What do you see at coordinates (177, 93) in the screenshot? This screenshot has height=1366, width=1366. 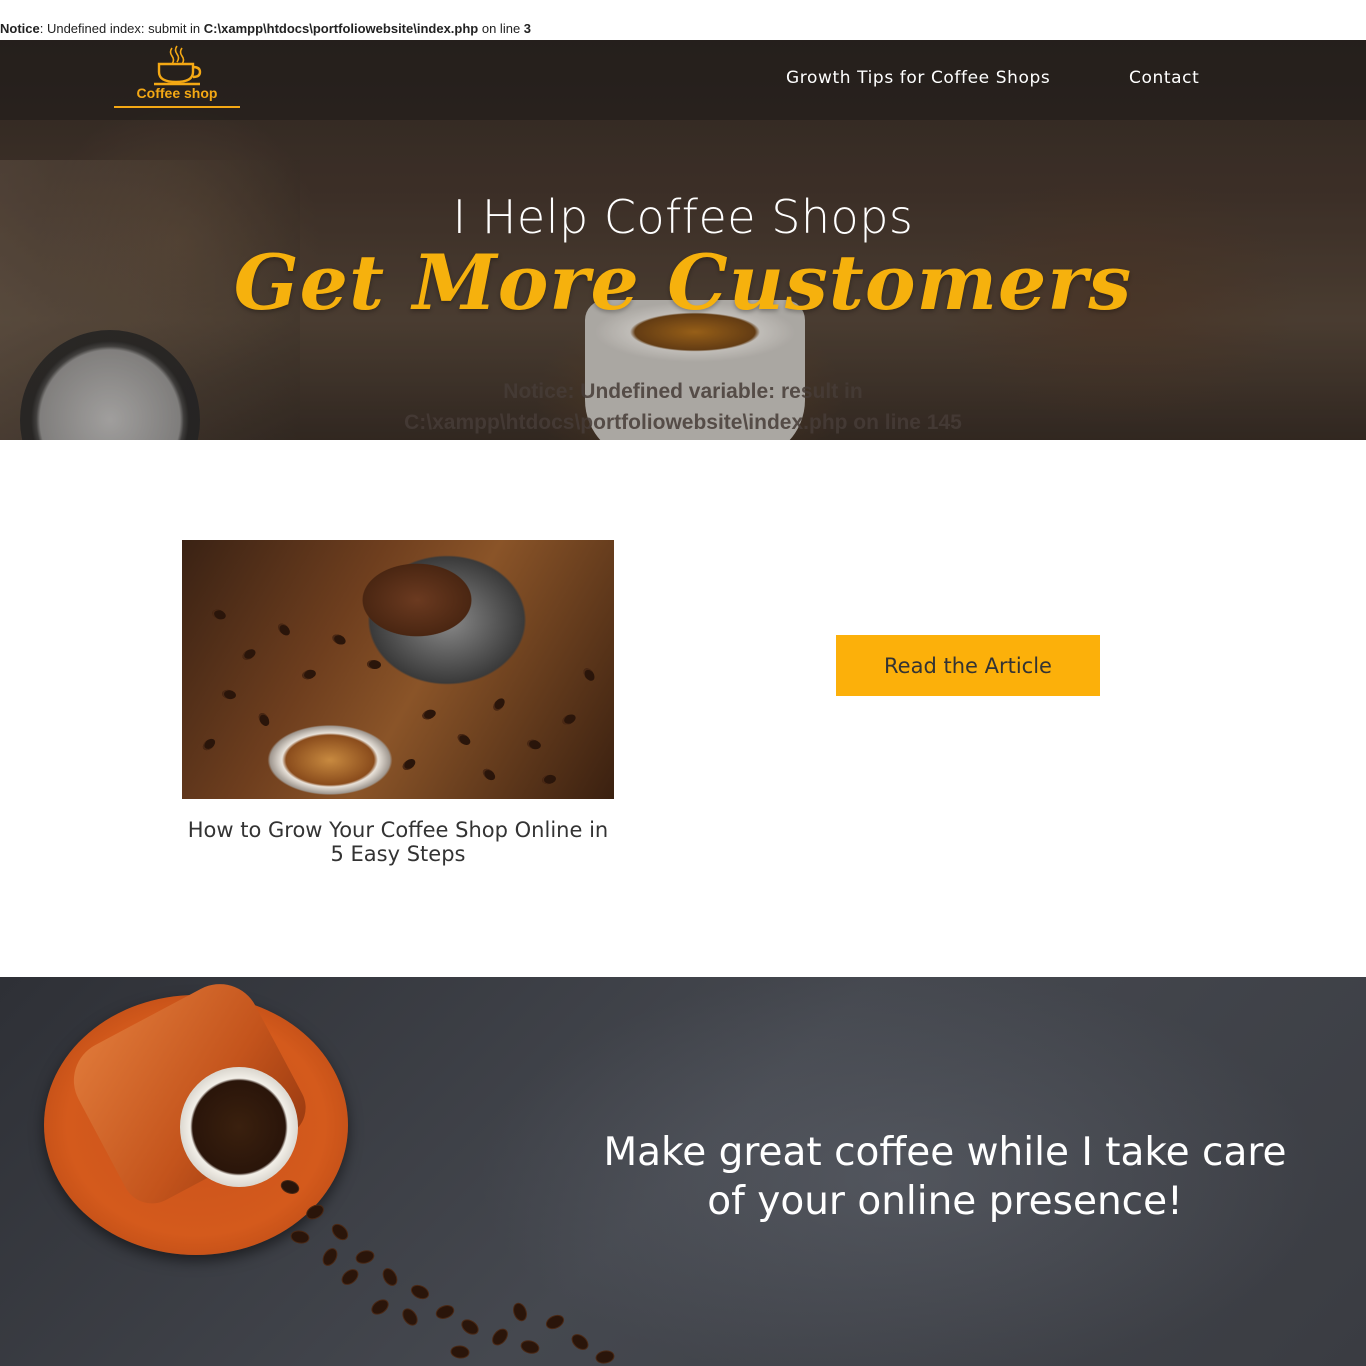 I see `logo-text: Coffee shop` at bounding box center [177, 93].